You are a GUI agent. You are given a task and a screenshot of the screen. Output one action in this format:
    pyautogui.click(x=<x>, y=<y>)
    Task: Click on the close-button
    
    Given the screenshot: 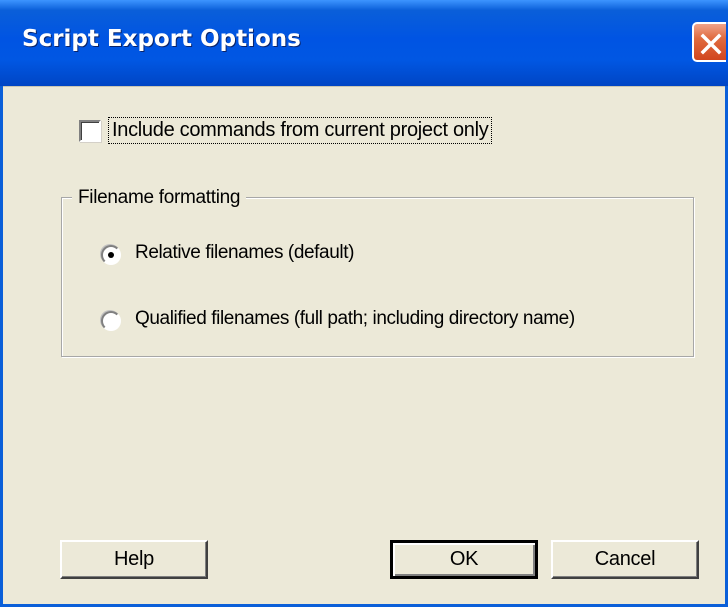 What is the action you would take?
    pyautogui.click(x=709, y=42)
    